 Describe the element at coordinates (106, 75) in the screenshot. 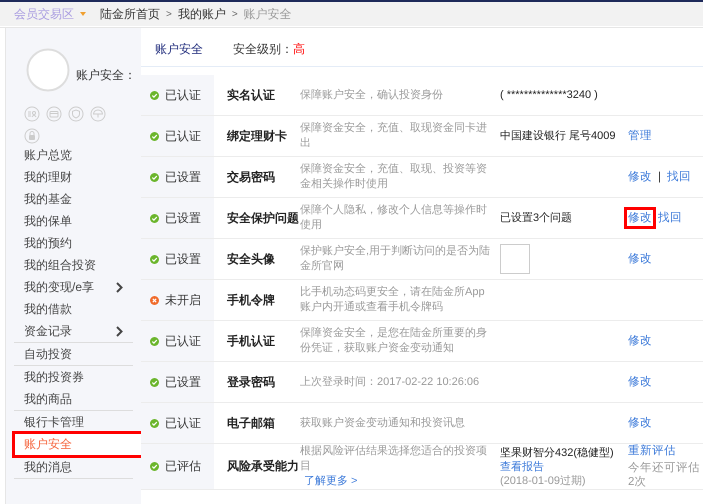

I see `security-label: 账户安全：` at that location.